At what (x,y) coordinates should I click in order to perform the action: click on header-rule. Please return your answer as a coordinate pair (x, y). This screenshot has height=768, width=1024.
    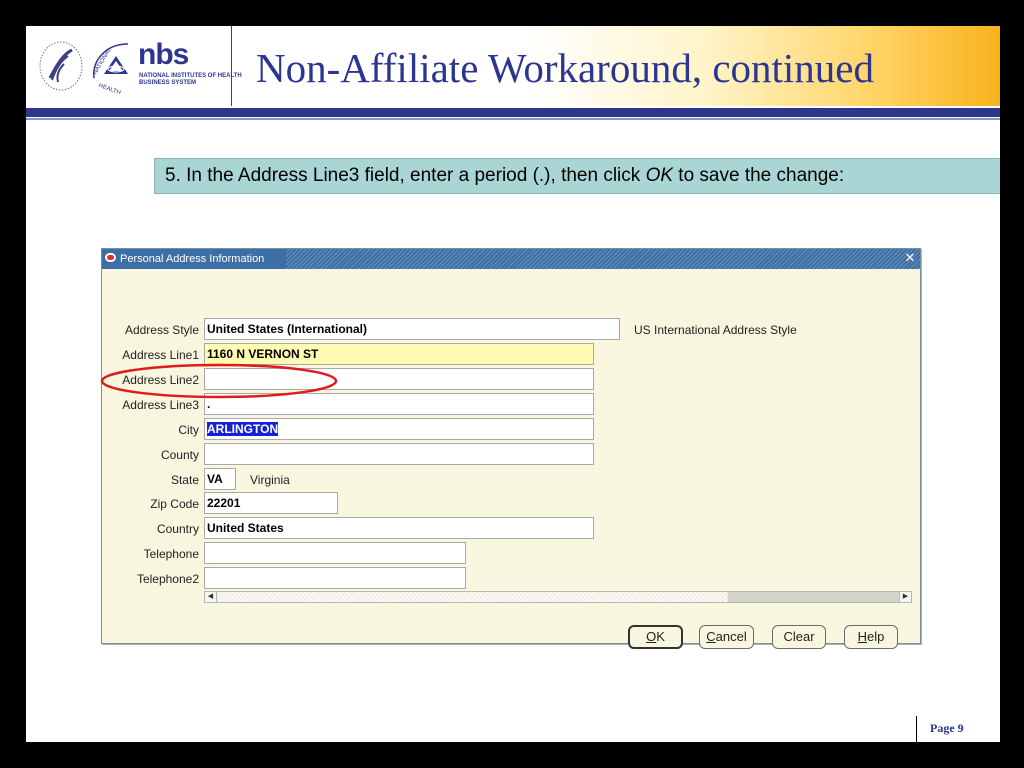
    Looking at the image, I should click on (513, 112).